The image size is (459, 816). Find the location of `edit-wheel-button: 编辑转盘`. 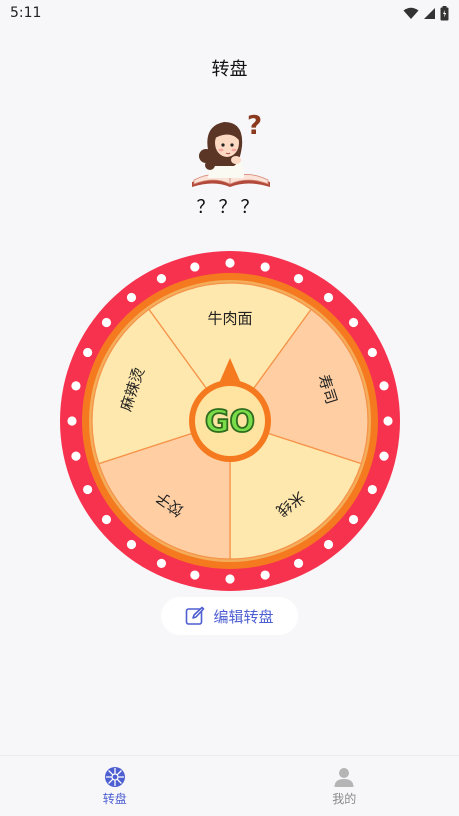

edit-wheel-button: 编辑转盘 is located at coordinates (229, 616).